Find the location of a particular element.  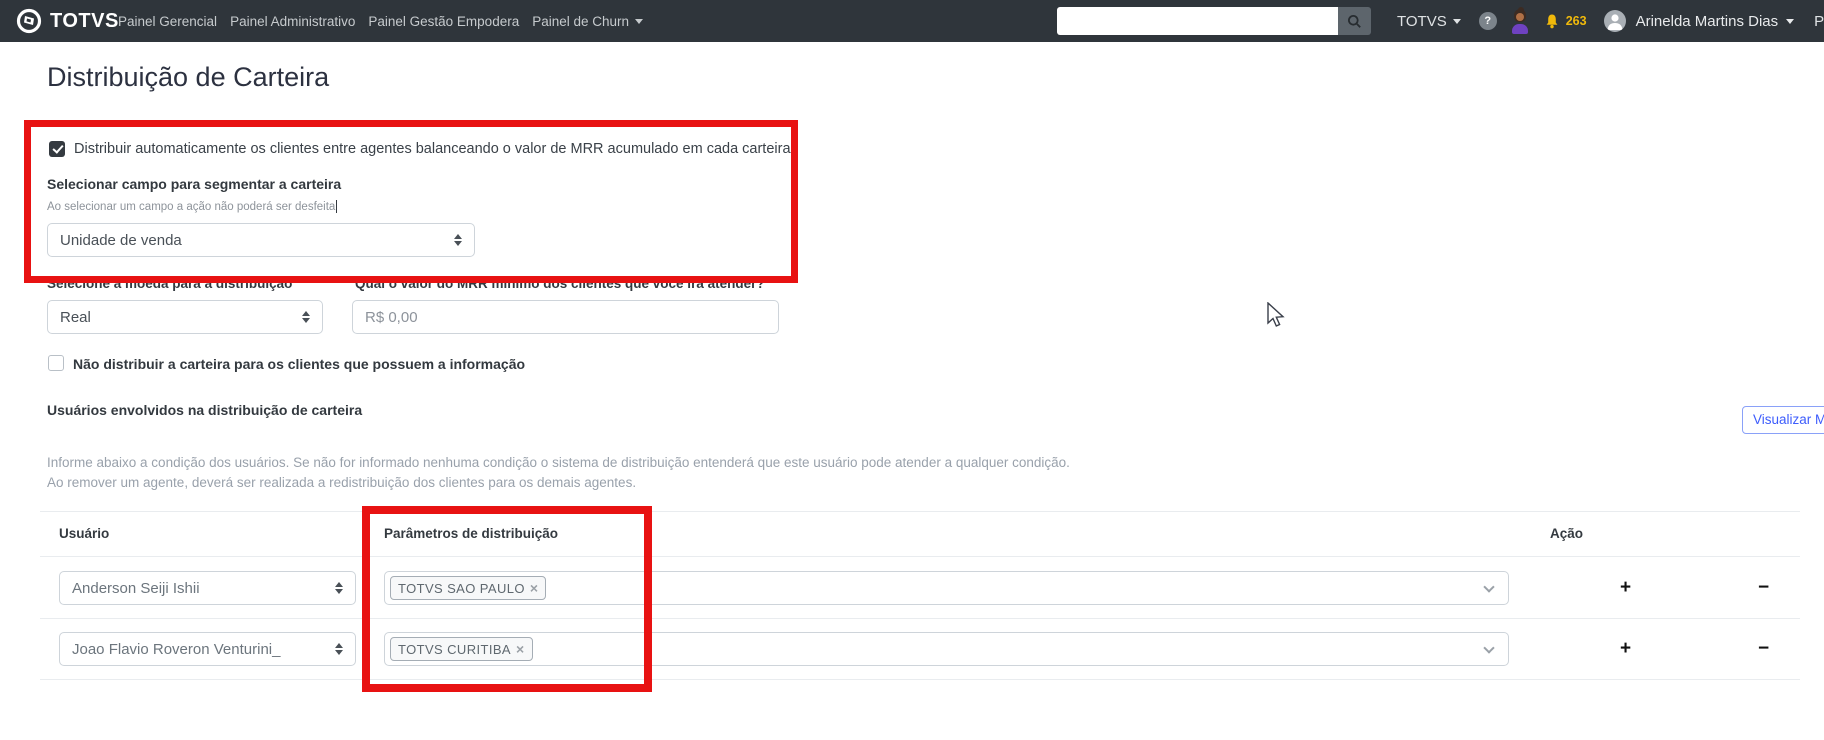

row-divider is located at coordinates (920, 618).